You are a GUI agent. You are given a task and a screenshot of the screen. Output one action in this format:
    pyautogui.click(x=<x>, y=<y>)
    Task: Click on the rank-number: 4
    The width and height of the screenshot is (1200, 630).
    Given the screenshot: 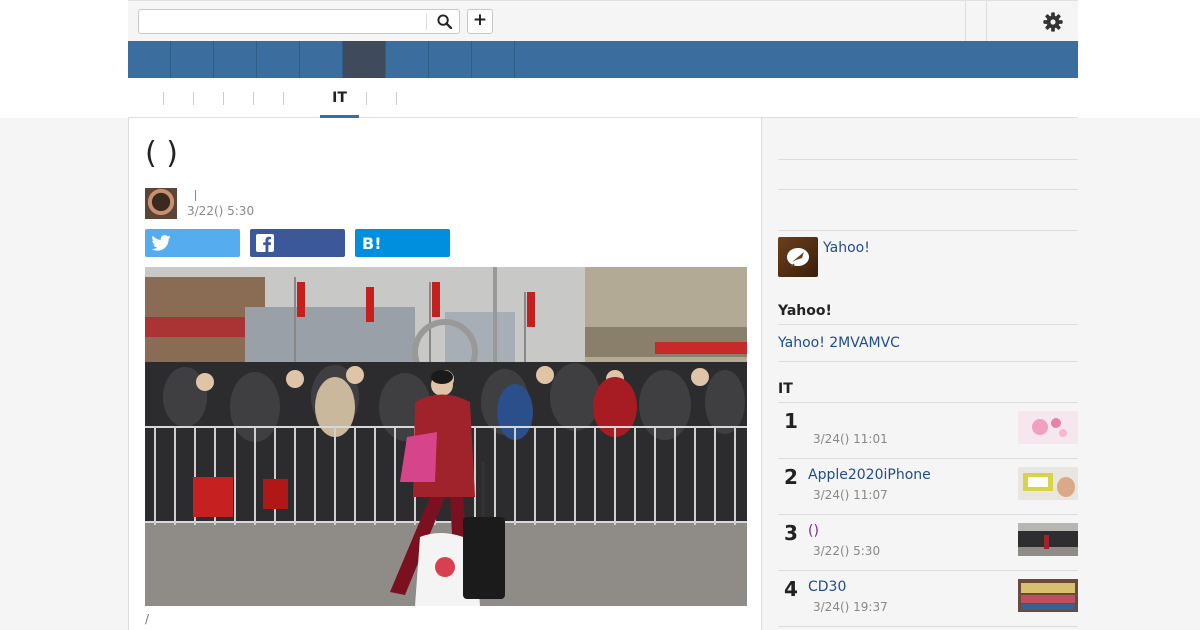 What is the action you would take?
    pyautogui.click(x=791, y=589)
    